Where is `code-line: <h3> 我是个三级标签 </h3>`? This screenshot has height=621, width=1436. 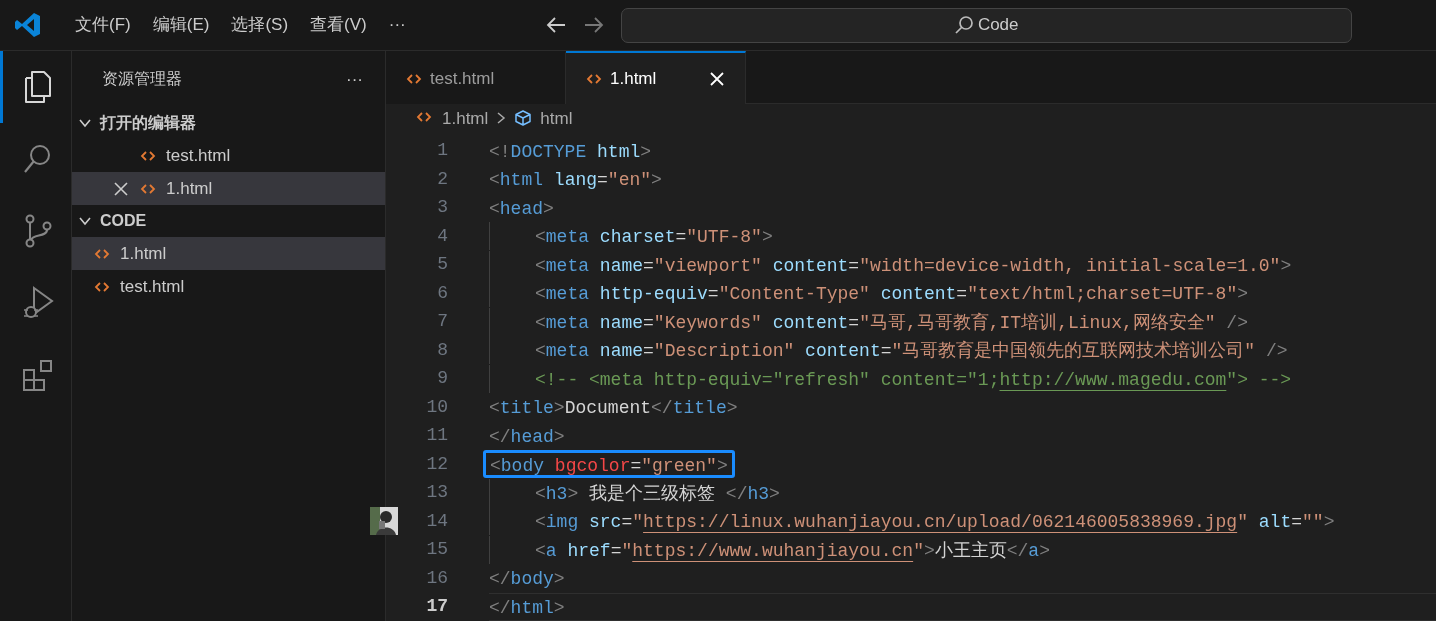 code-line: <h3> 我是个三级标签 </h3> is located at coordinates (657, 494).